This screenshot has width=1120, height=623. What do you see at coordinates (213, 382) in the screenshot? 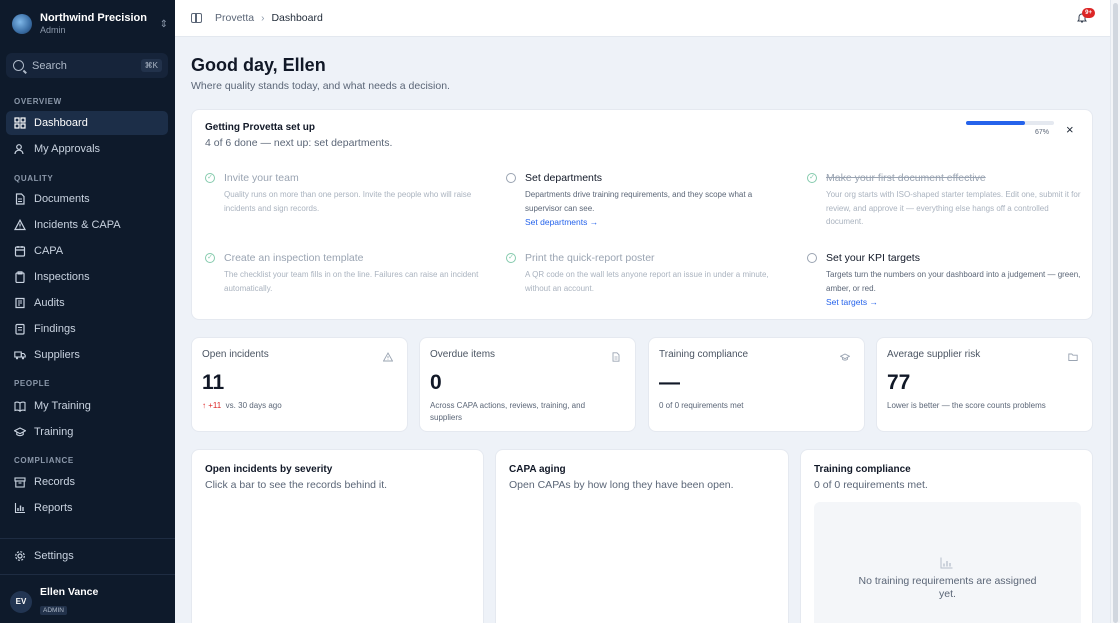
I see `stat-value: 11` at bounding box center [213, 382].